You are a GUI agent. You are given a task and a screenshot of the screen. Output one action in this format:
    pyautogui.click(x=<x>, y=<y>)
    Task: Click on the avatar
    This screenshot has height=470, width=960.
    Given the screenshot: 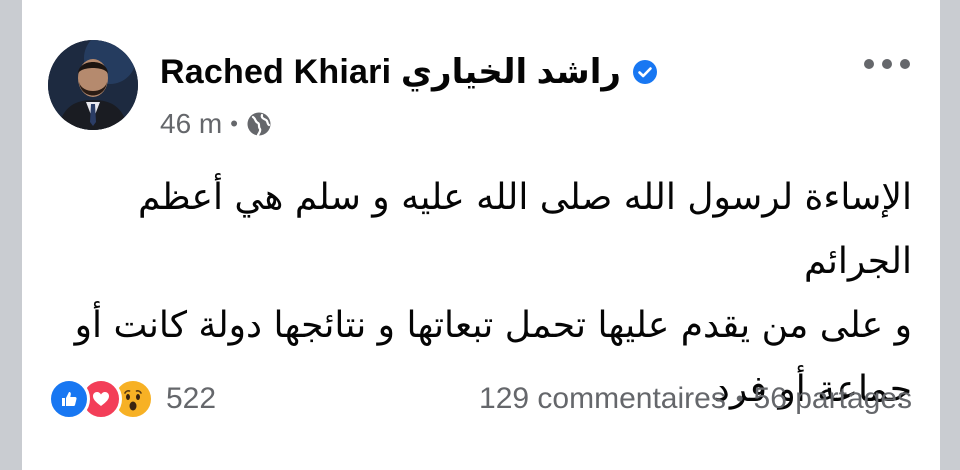 What is the action you would take?
    pyautogui.click(x=93, y=85)
    